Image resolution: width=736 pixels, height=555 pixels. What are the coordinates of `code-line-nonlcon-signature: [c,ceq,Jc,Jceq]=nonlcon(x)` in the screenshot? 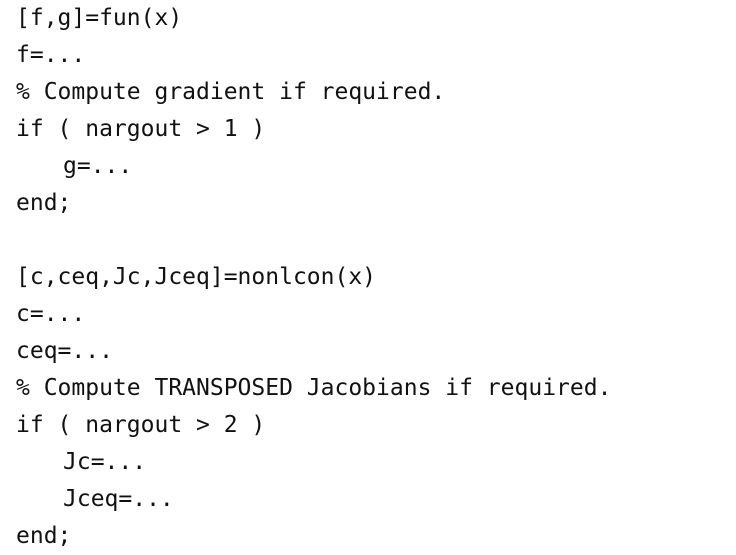 It's located at (196, 277).